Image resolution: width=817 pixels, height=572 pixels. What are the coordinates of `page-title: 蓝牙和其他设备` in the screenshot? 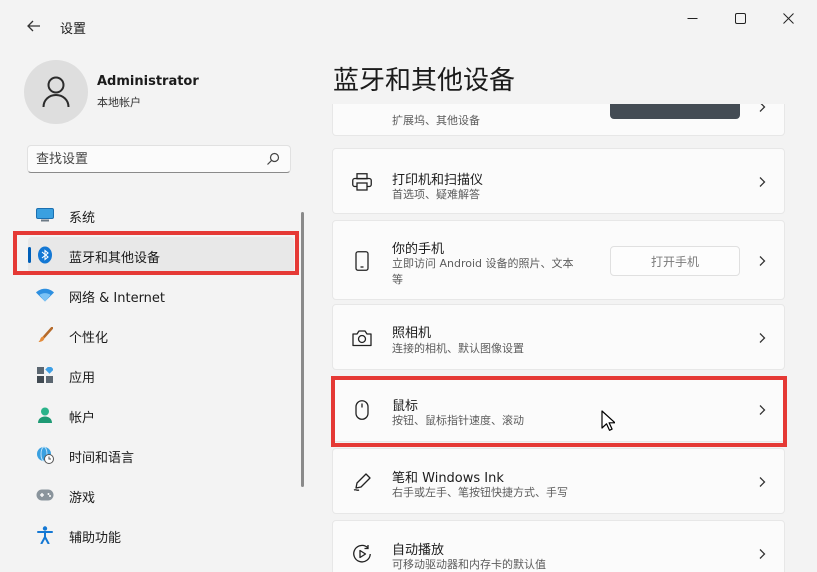 It's located at (424, 81).